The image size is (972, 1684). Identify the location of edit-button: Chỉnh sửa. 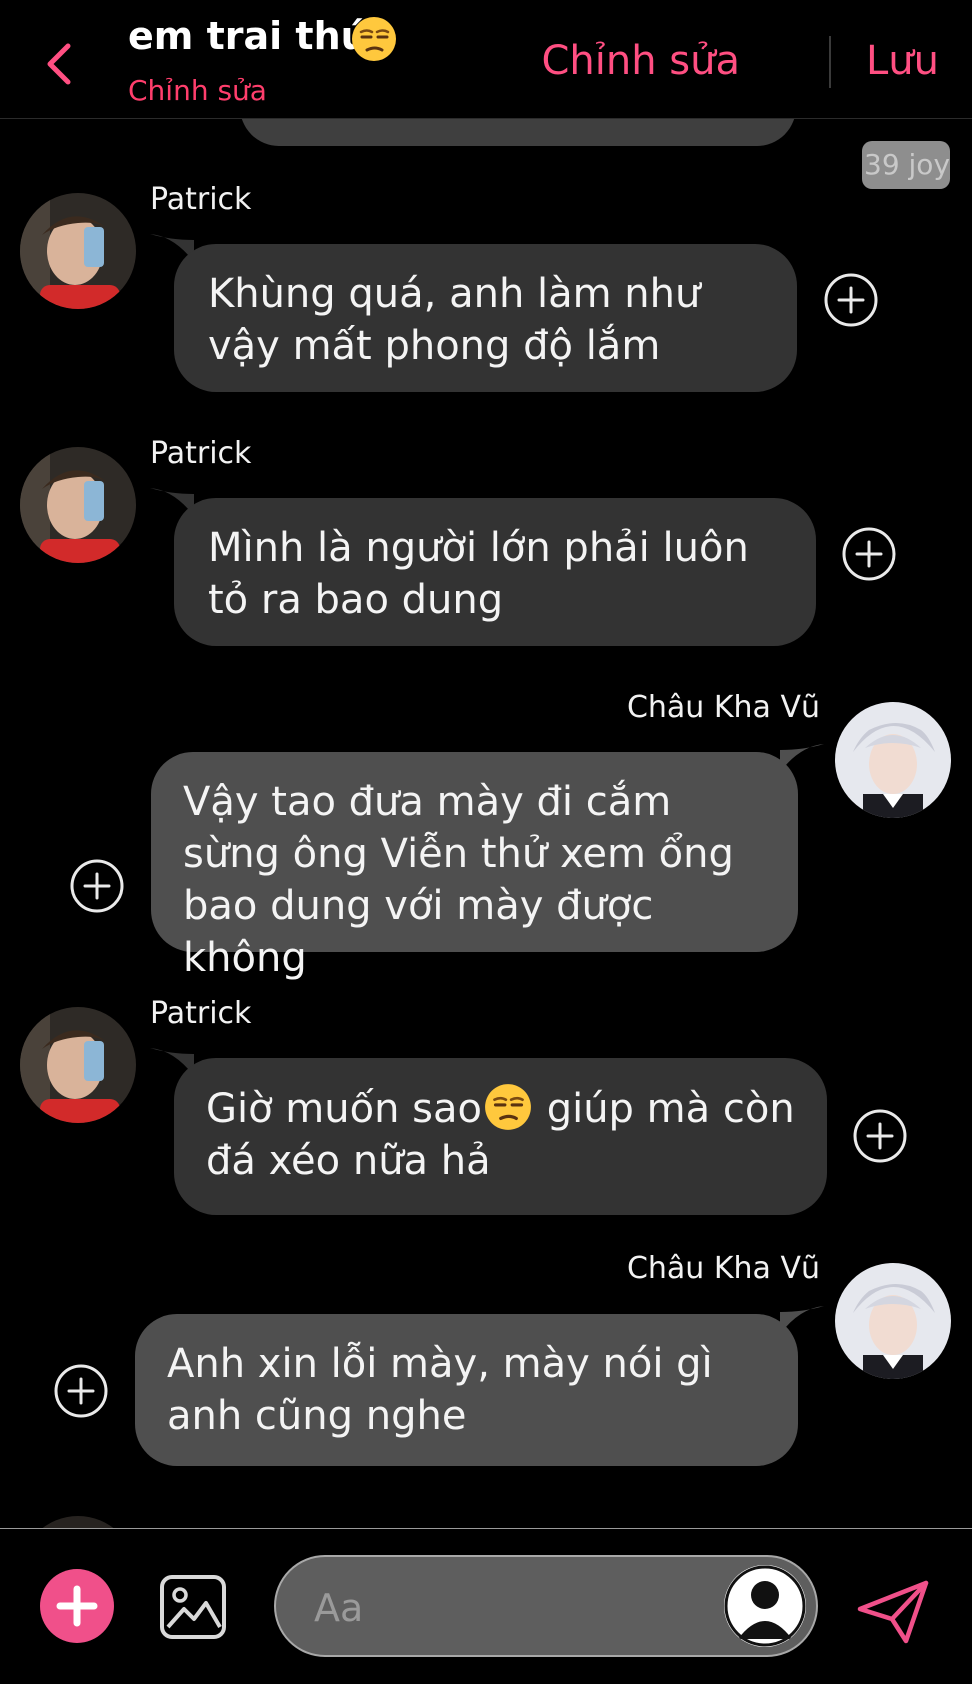
(640, 61).